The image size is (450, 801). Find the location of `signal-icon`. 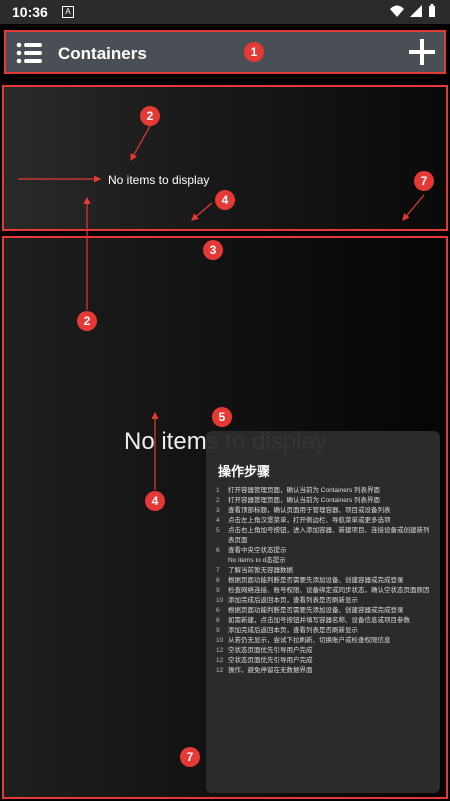

signal-icon is located at coordinates (416, 11).